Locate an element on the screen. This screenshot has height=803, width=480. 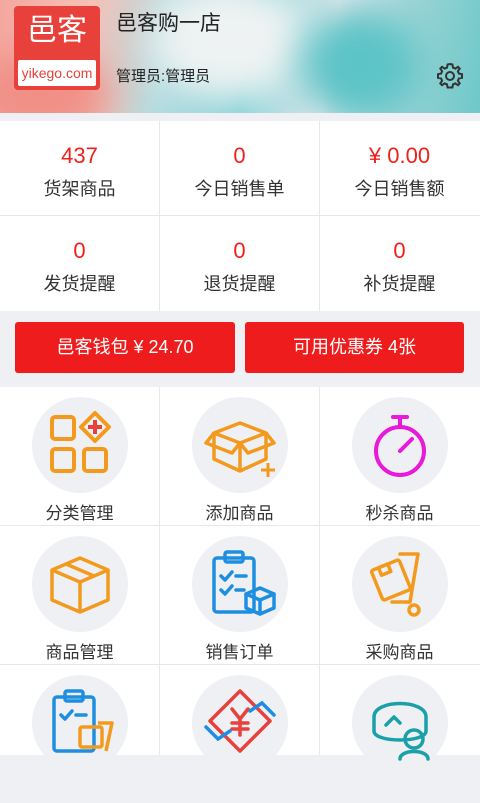
yuan-exchange-icon is located at coordinates (240, 721).